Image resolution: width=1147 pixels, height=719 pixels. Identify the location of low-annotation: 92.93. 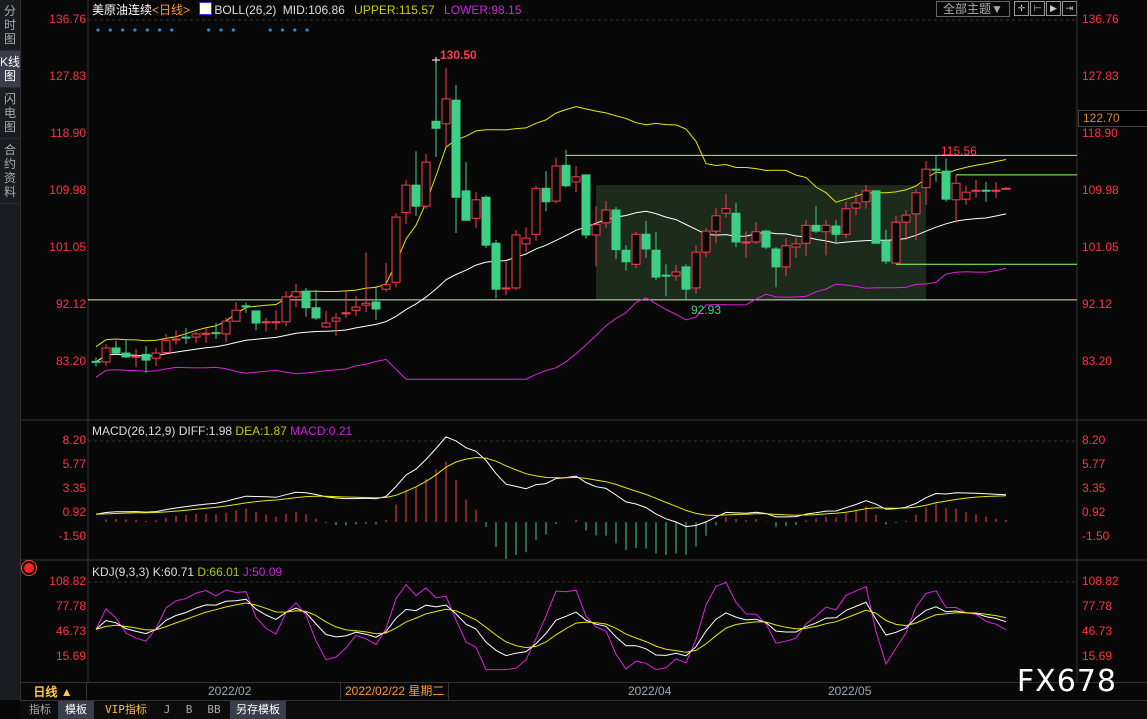
(706, 310).